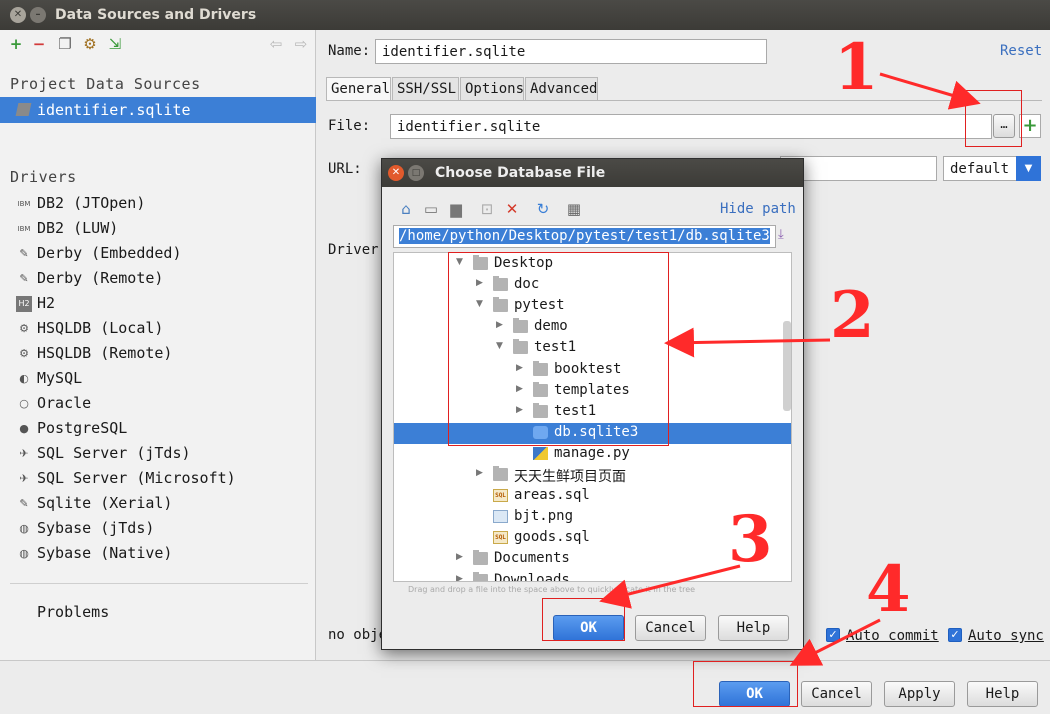  I want to click on annotation-1: 1, so click(856, 67).